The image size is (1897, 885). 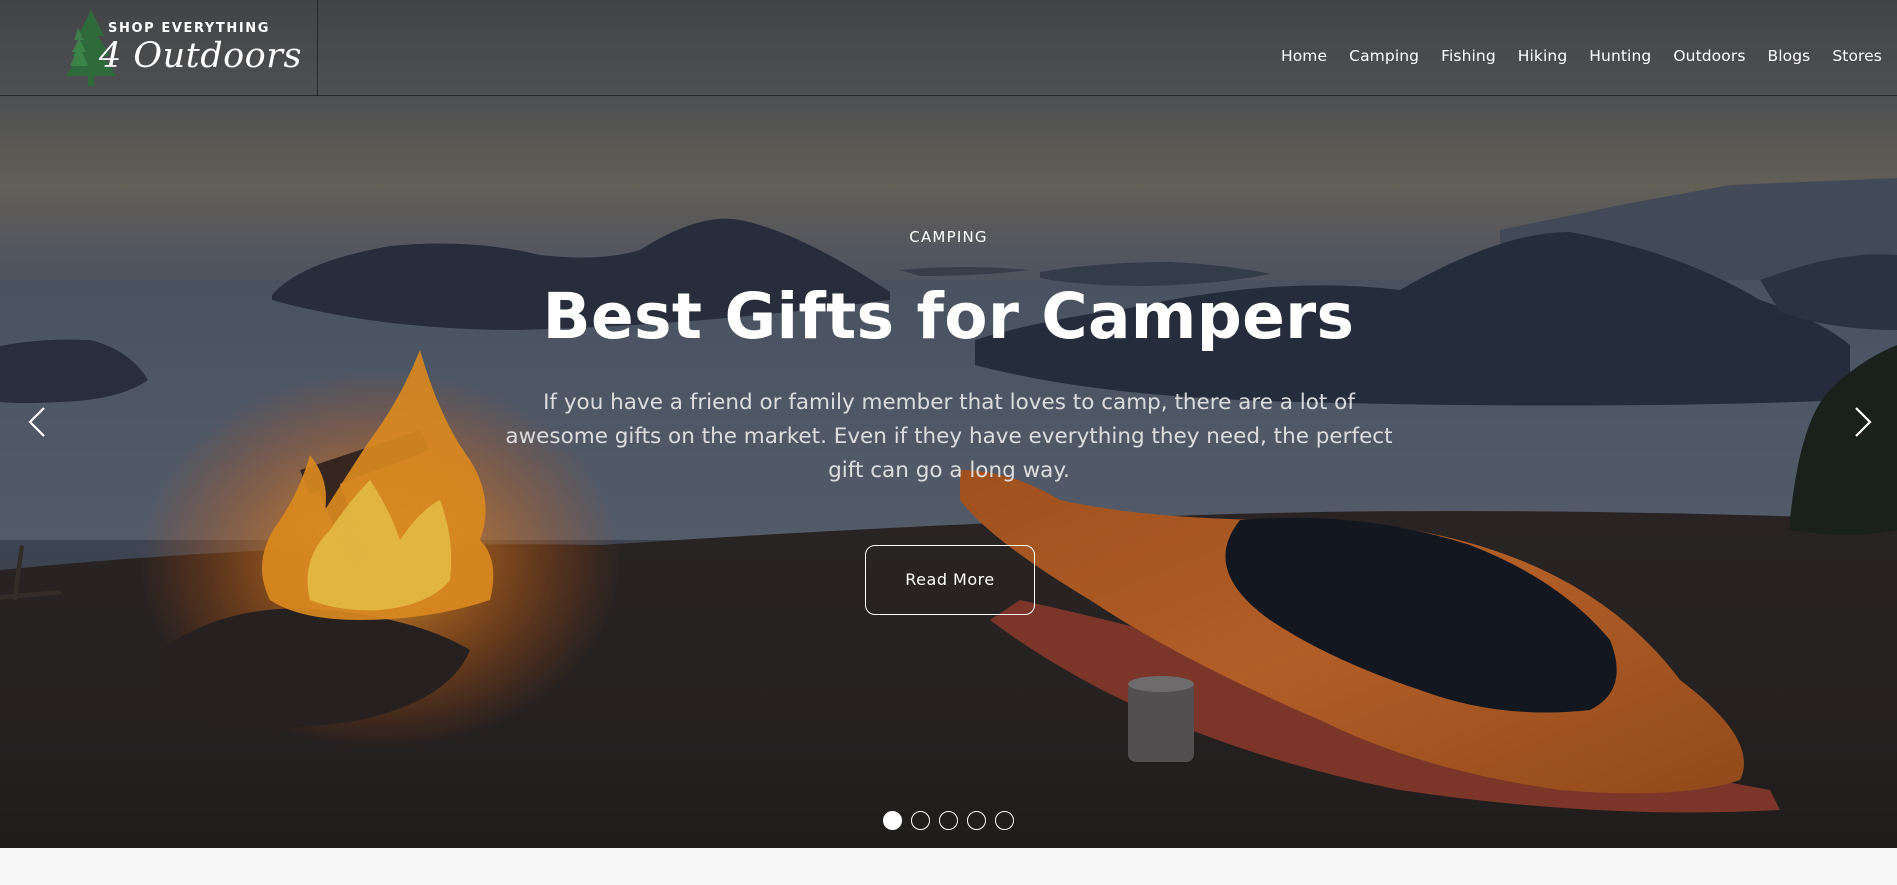 What do you see at coordinates (948, 237) in the screenshot?
I see `slide-category: CAMPING` at bounding box center [948, 237].